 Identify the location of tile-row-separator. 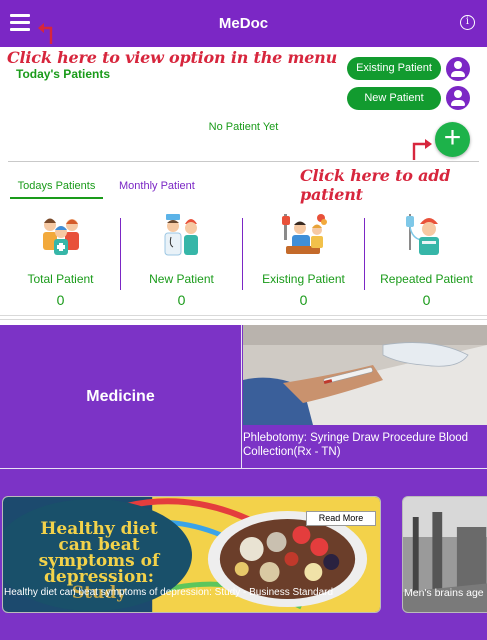
(243, 468).